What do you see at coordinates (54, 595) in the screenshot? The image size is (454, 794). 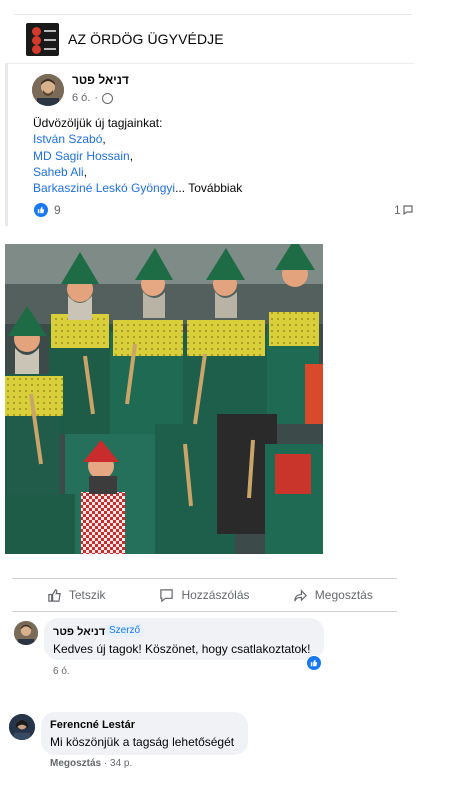 I see `thumb-up-icon` at bounding box center [54, 595].